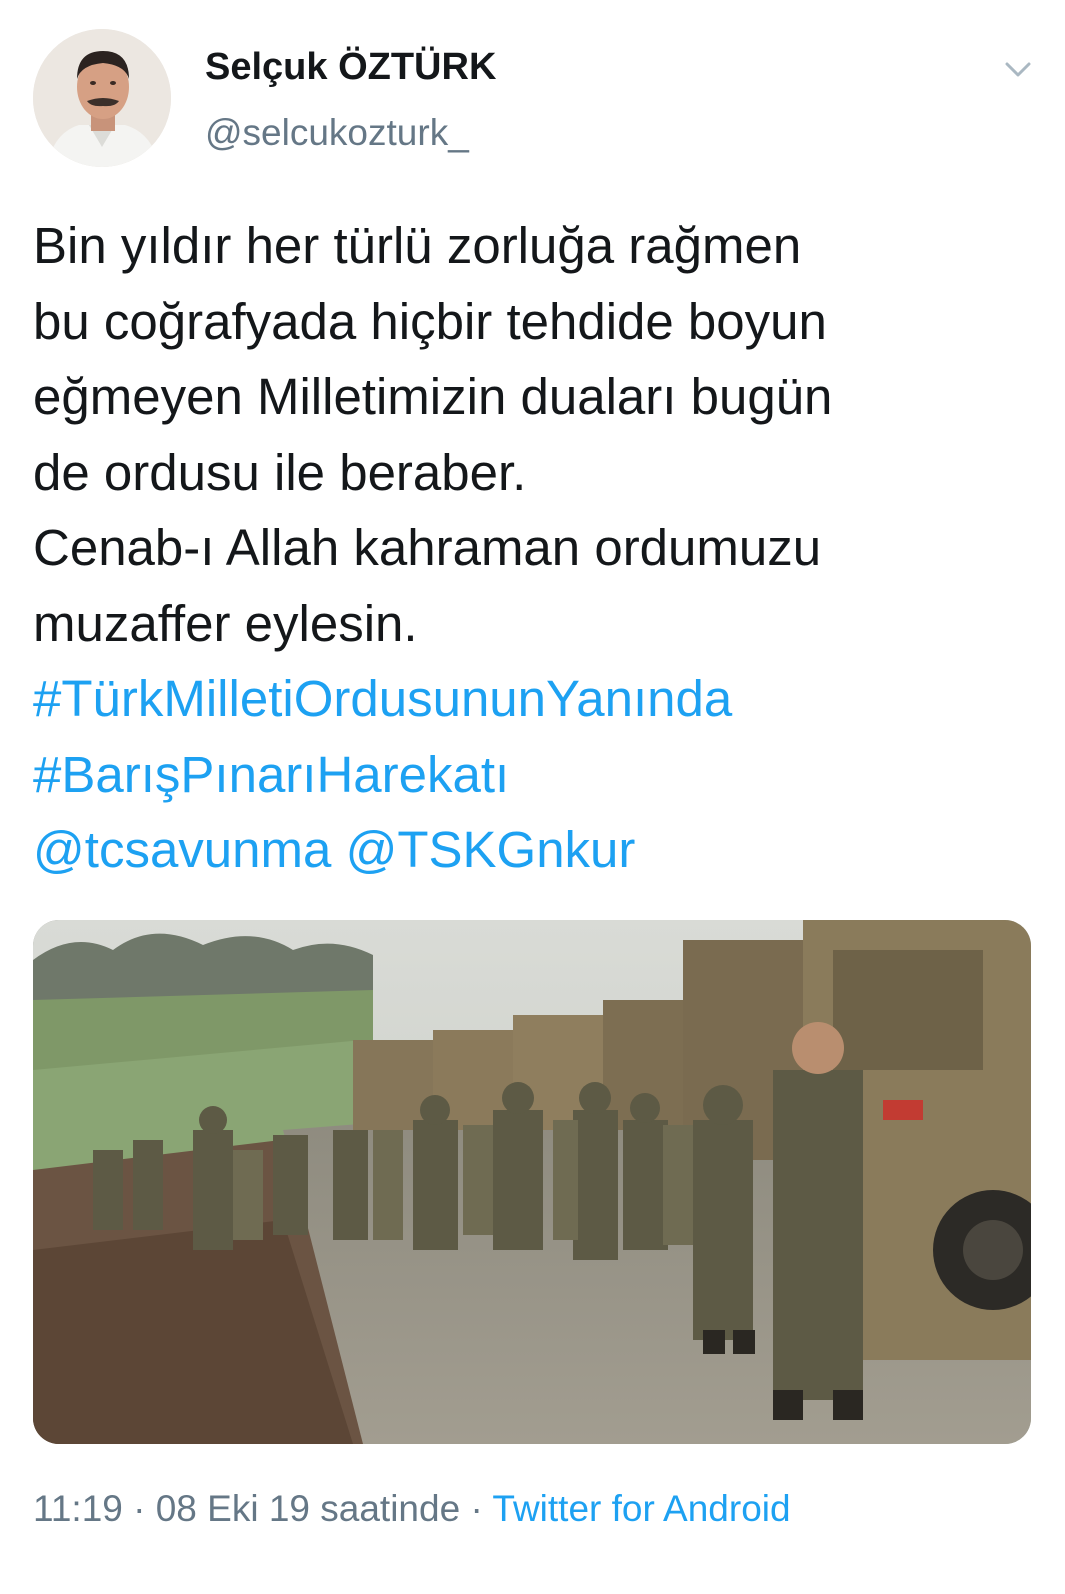 The height and width of the screenshot is (1594, 1065). Describe the element at coordinates (225, 623) in the screenshot. I see `tweet-text-line: muzaffer eylesin.` at that location.